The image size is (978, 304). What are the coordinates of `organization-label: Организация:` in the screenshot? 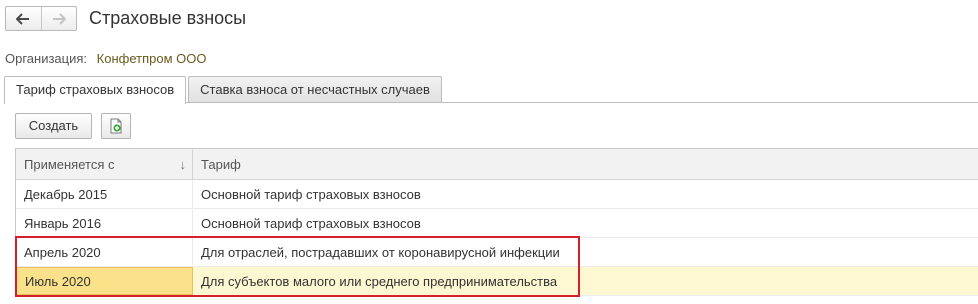 It's located at (46, 58).